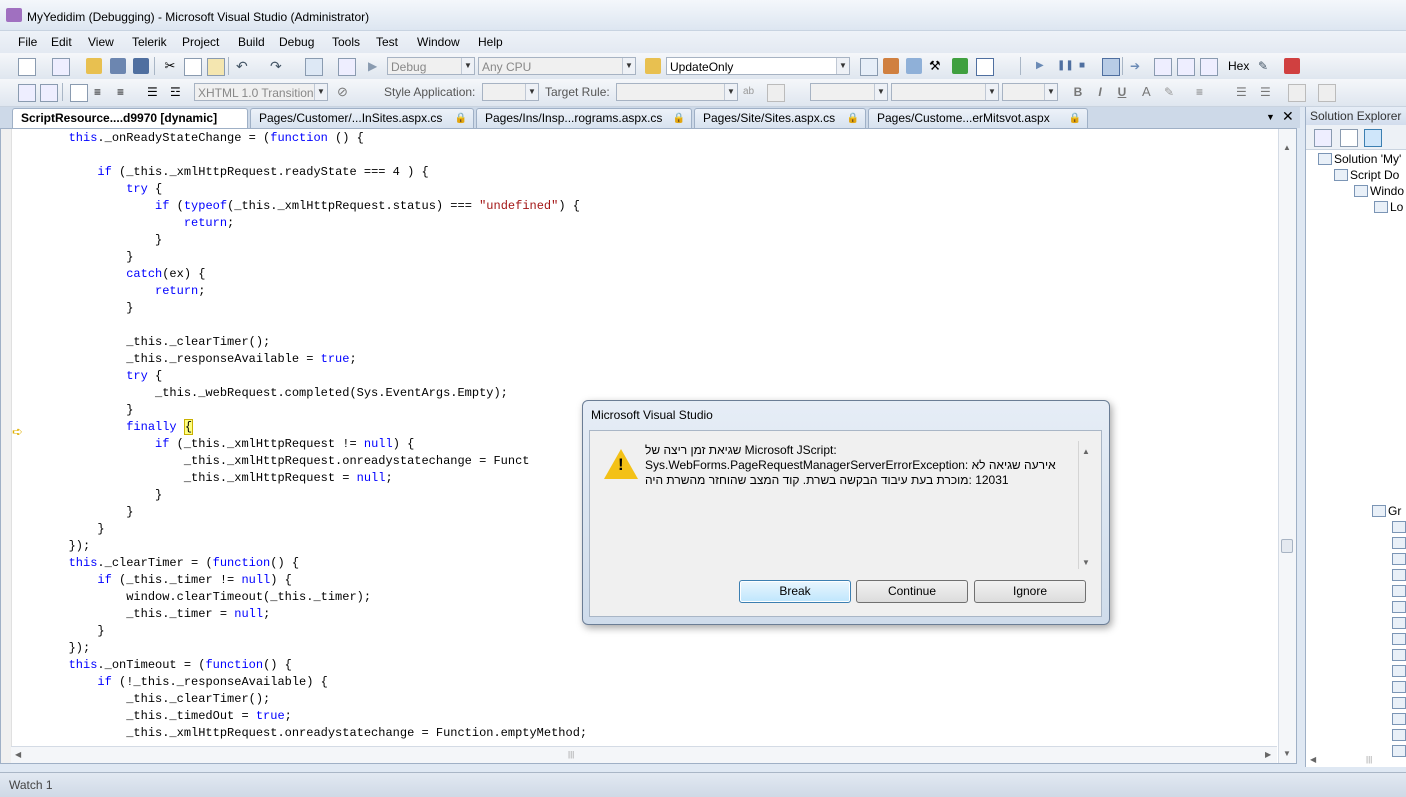 The width and height of the screenshot is (1406, 797). I want to click on style-application-combo: ▼, so click(510, 92).